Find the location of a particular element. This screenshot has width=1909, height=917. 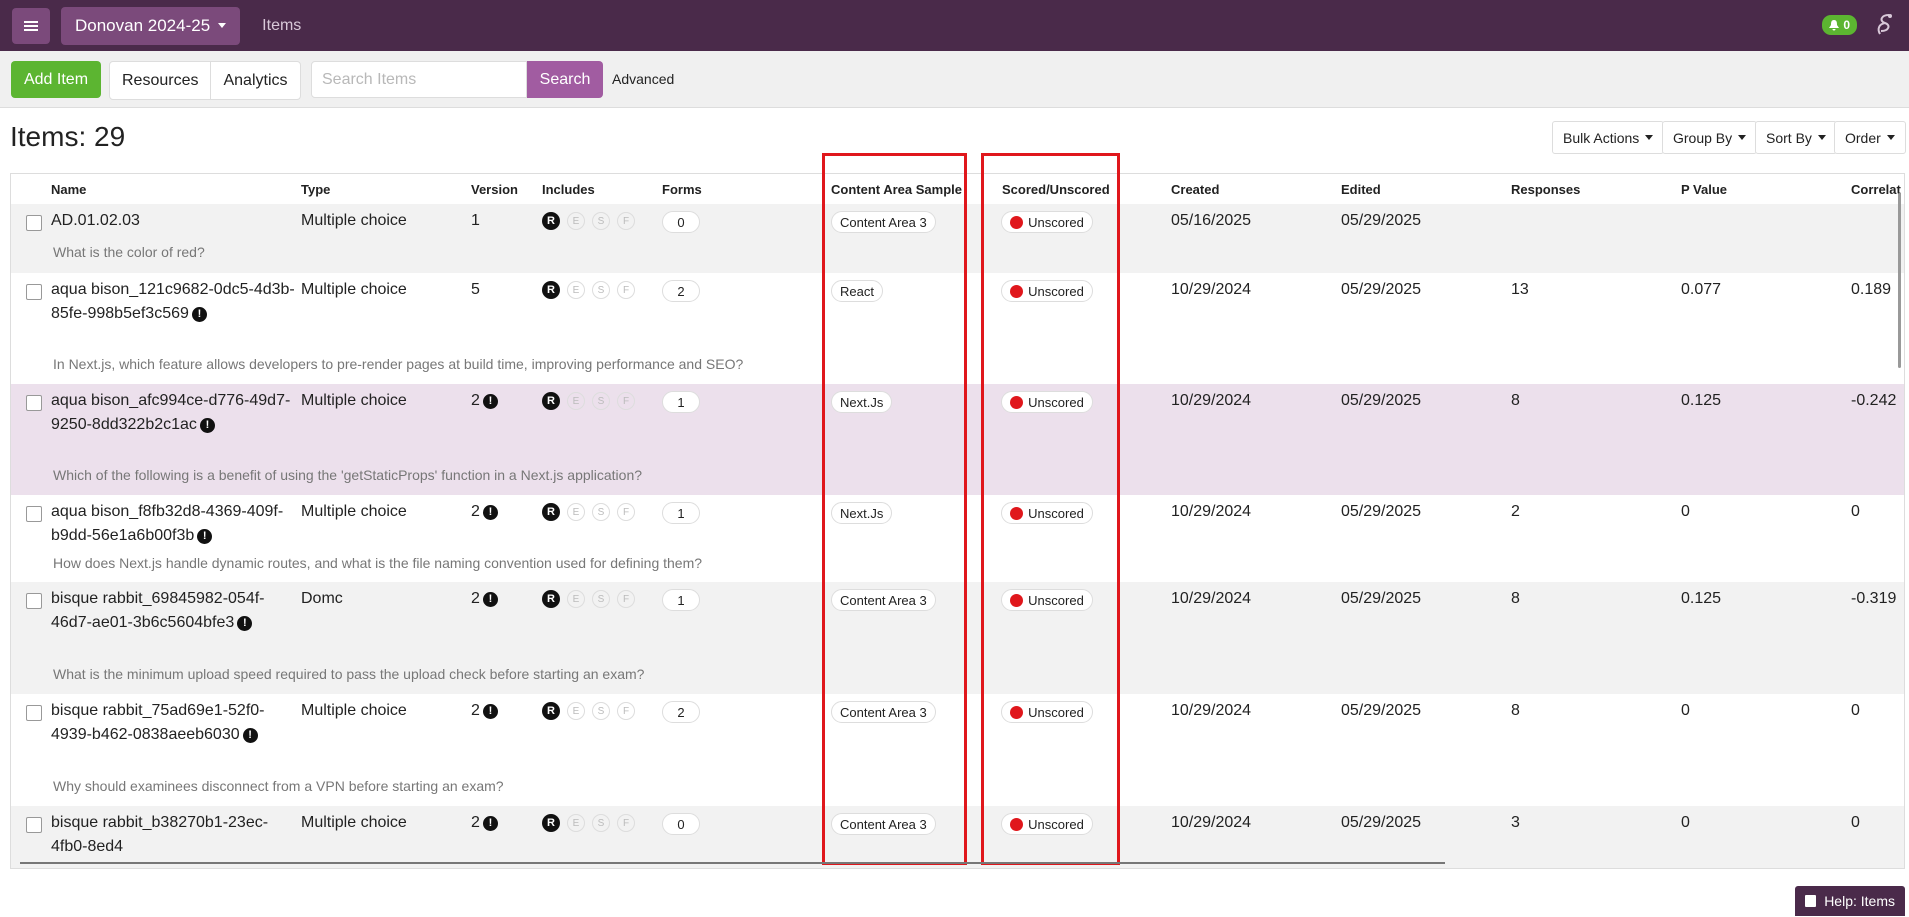

book-icon is located at coordinates (1811, 901).